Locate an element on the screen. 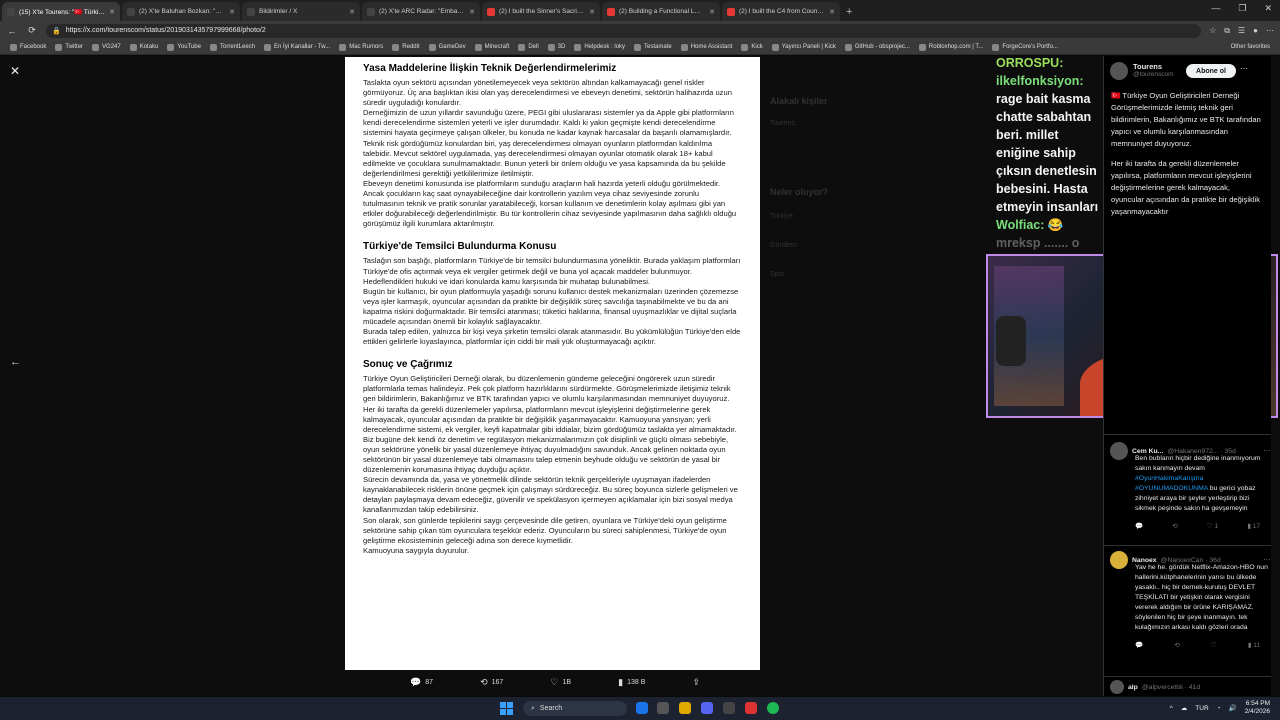 Image resolution: width=1280 pixels, height=720 pixels. volume-icon: 🔊 is located at coordinates (1233, 708).